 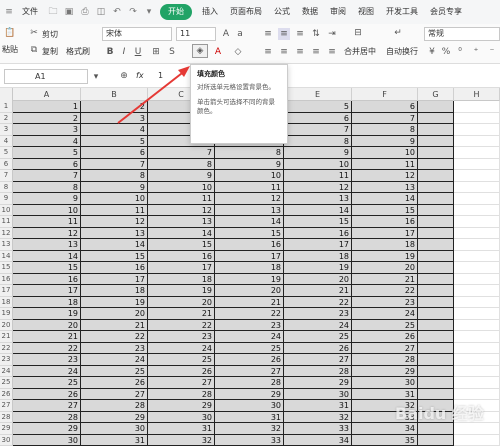 I want to click on italic-icon: I, so click(x=124, y=52).